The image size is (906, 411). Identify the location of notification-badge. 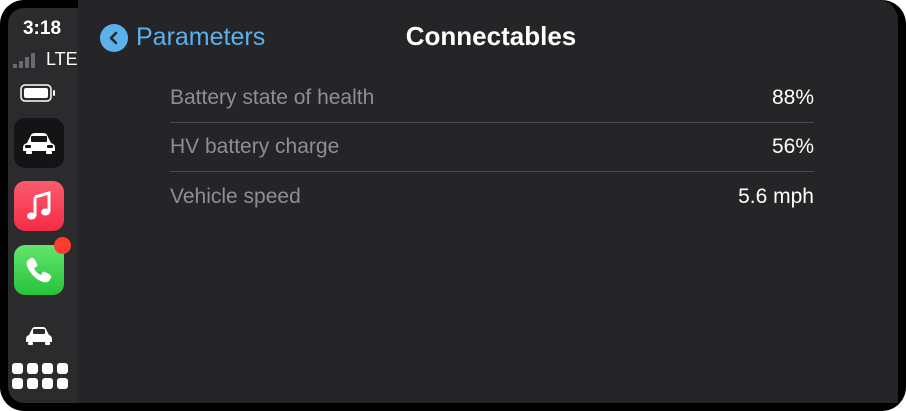
(62, 245).